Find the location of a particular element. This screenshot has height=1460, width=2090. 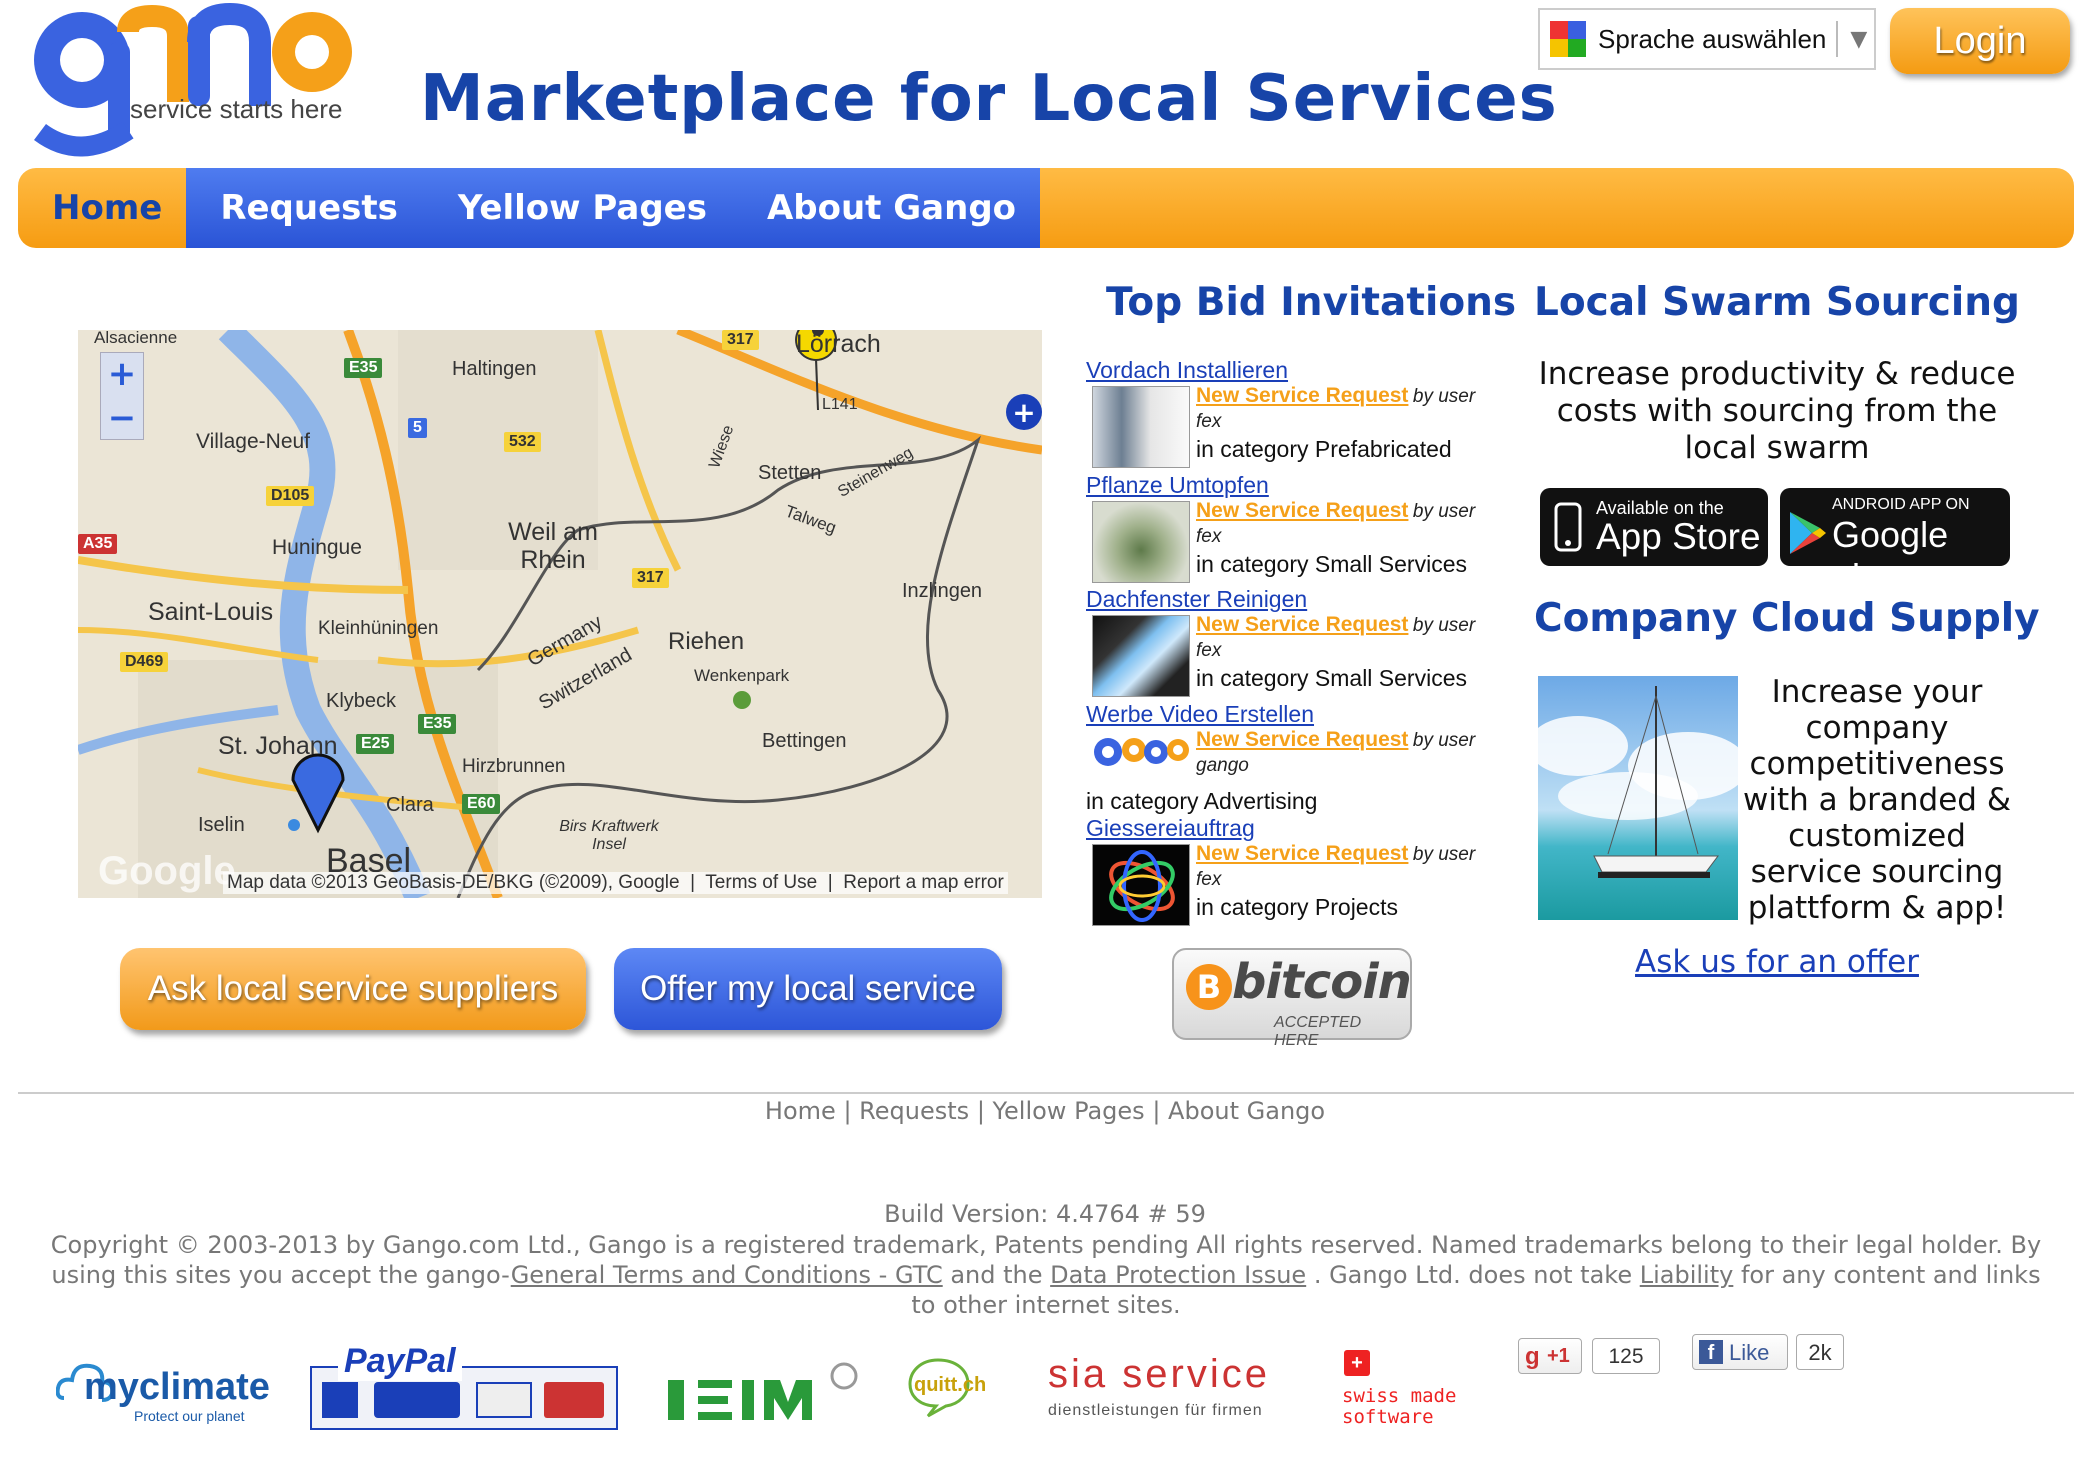

app-store-label: App Store is located at coordinates (1678, 536).